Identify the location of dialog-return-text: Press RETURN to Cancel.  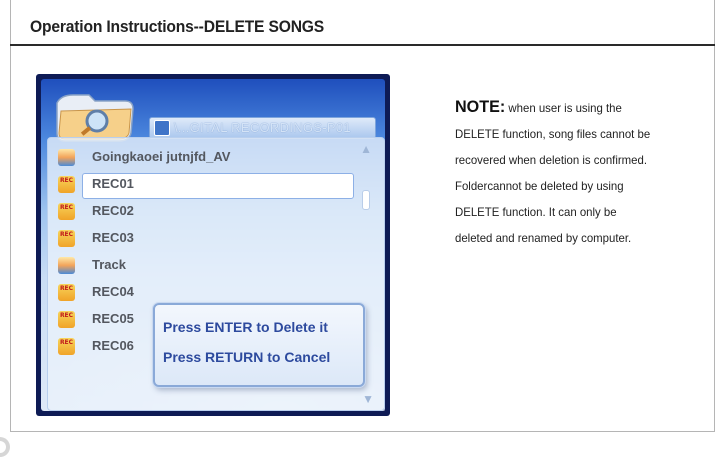
(247, 357).